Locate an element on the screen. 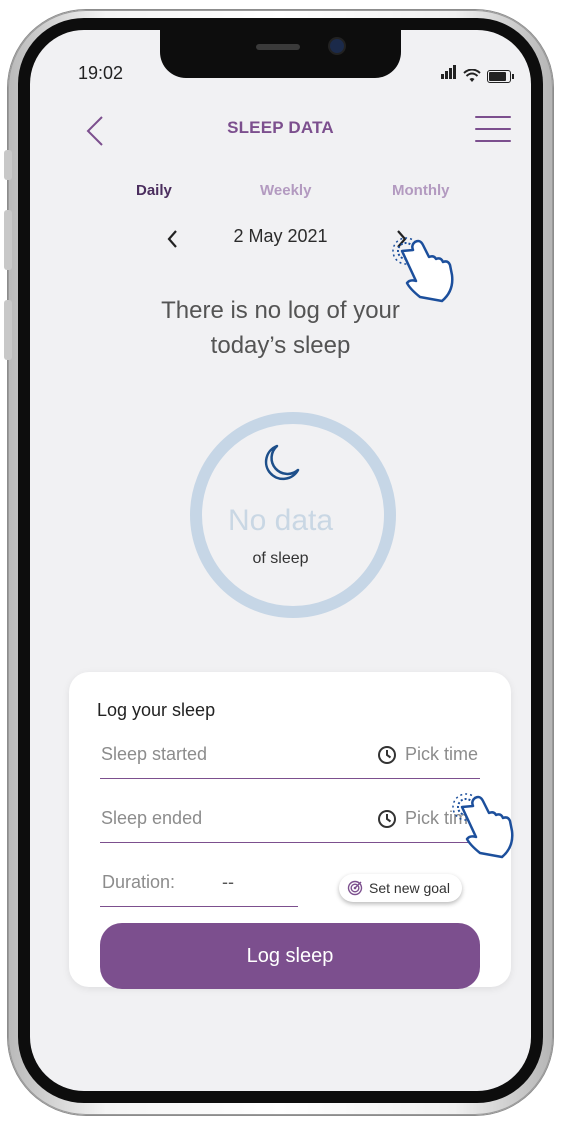 The width and height of the screenshot is (561, 1125). speaker is located at coordinates (278, 47).